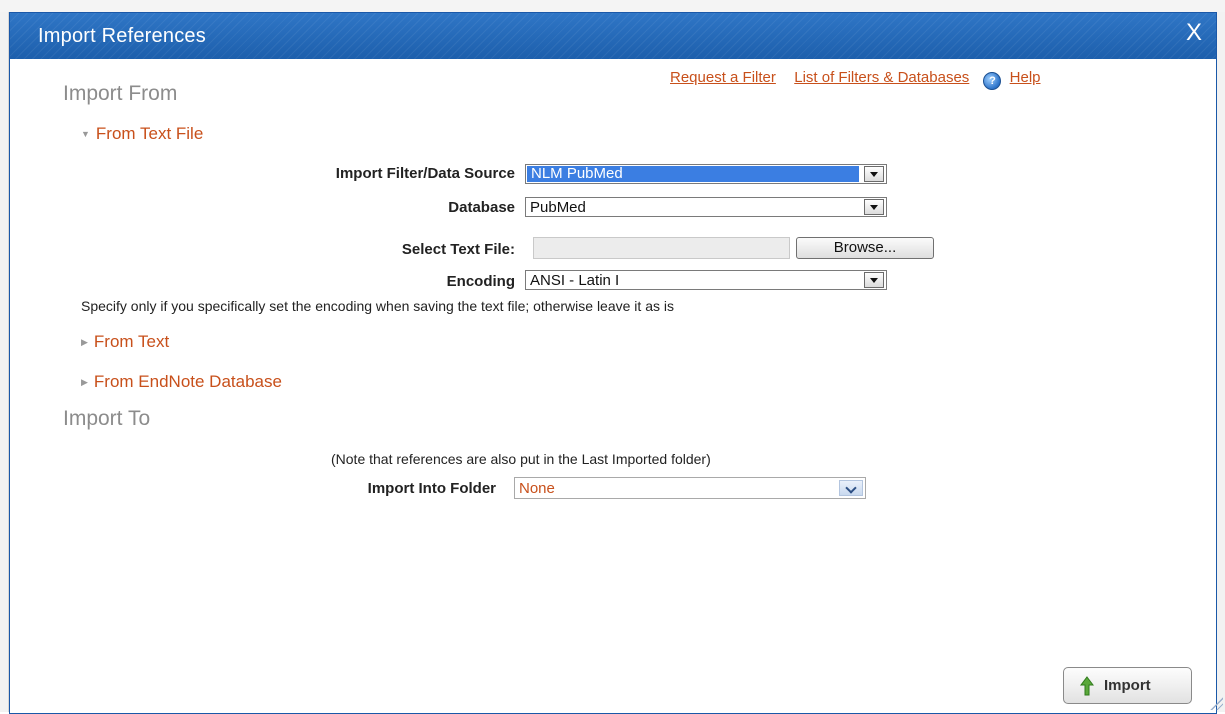 This screenshot has height=714, width=1225. I want to click on dialog-titlebar: Import References X, so click(613, 36).